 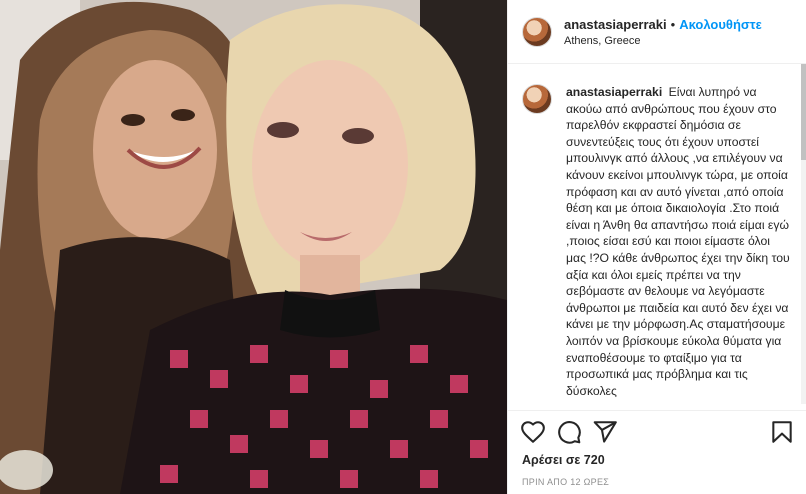 What do you see at coordinates (663, 41) in the screenshot?
I see `location-link: Athens, Greece` at bounding box center [663, 41].